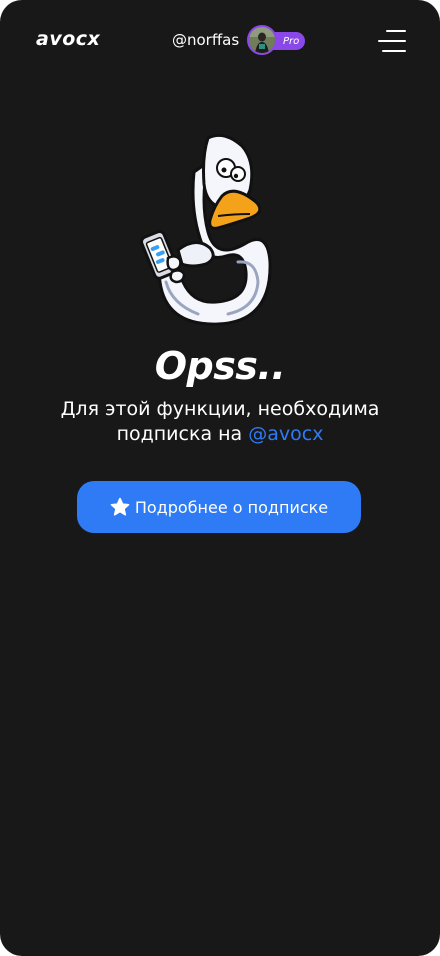 The width and height of the screenshot is (440, 956). I want to click on star-icon, so click(120, 506).